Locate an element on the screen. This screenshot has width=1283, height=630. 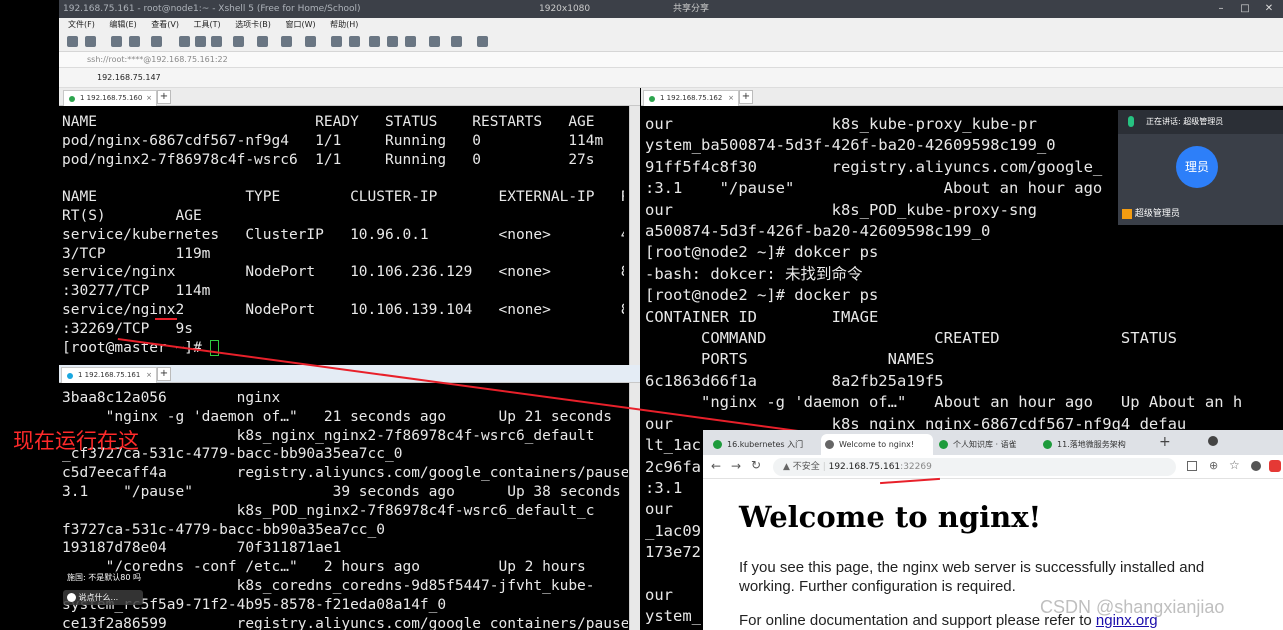
menu-tabs: 选项卡(B) is located at coordinates (253, 24).